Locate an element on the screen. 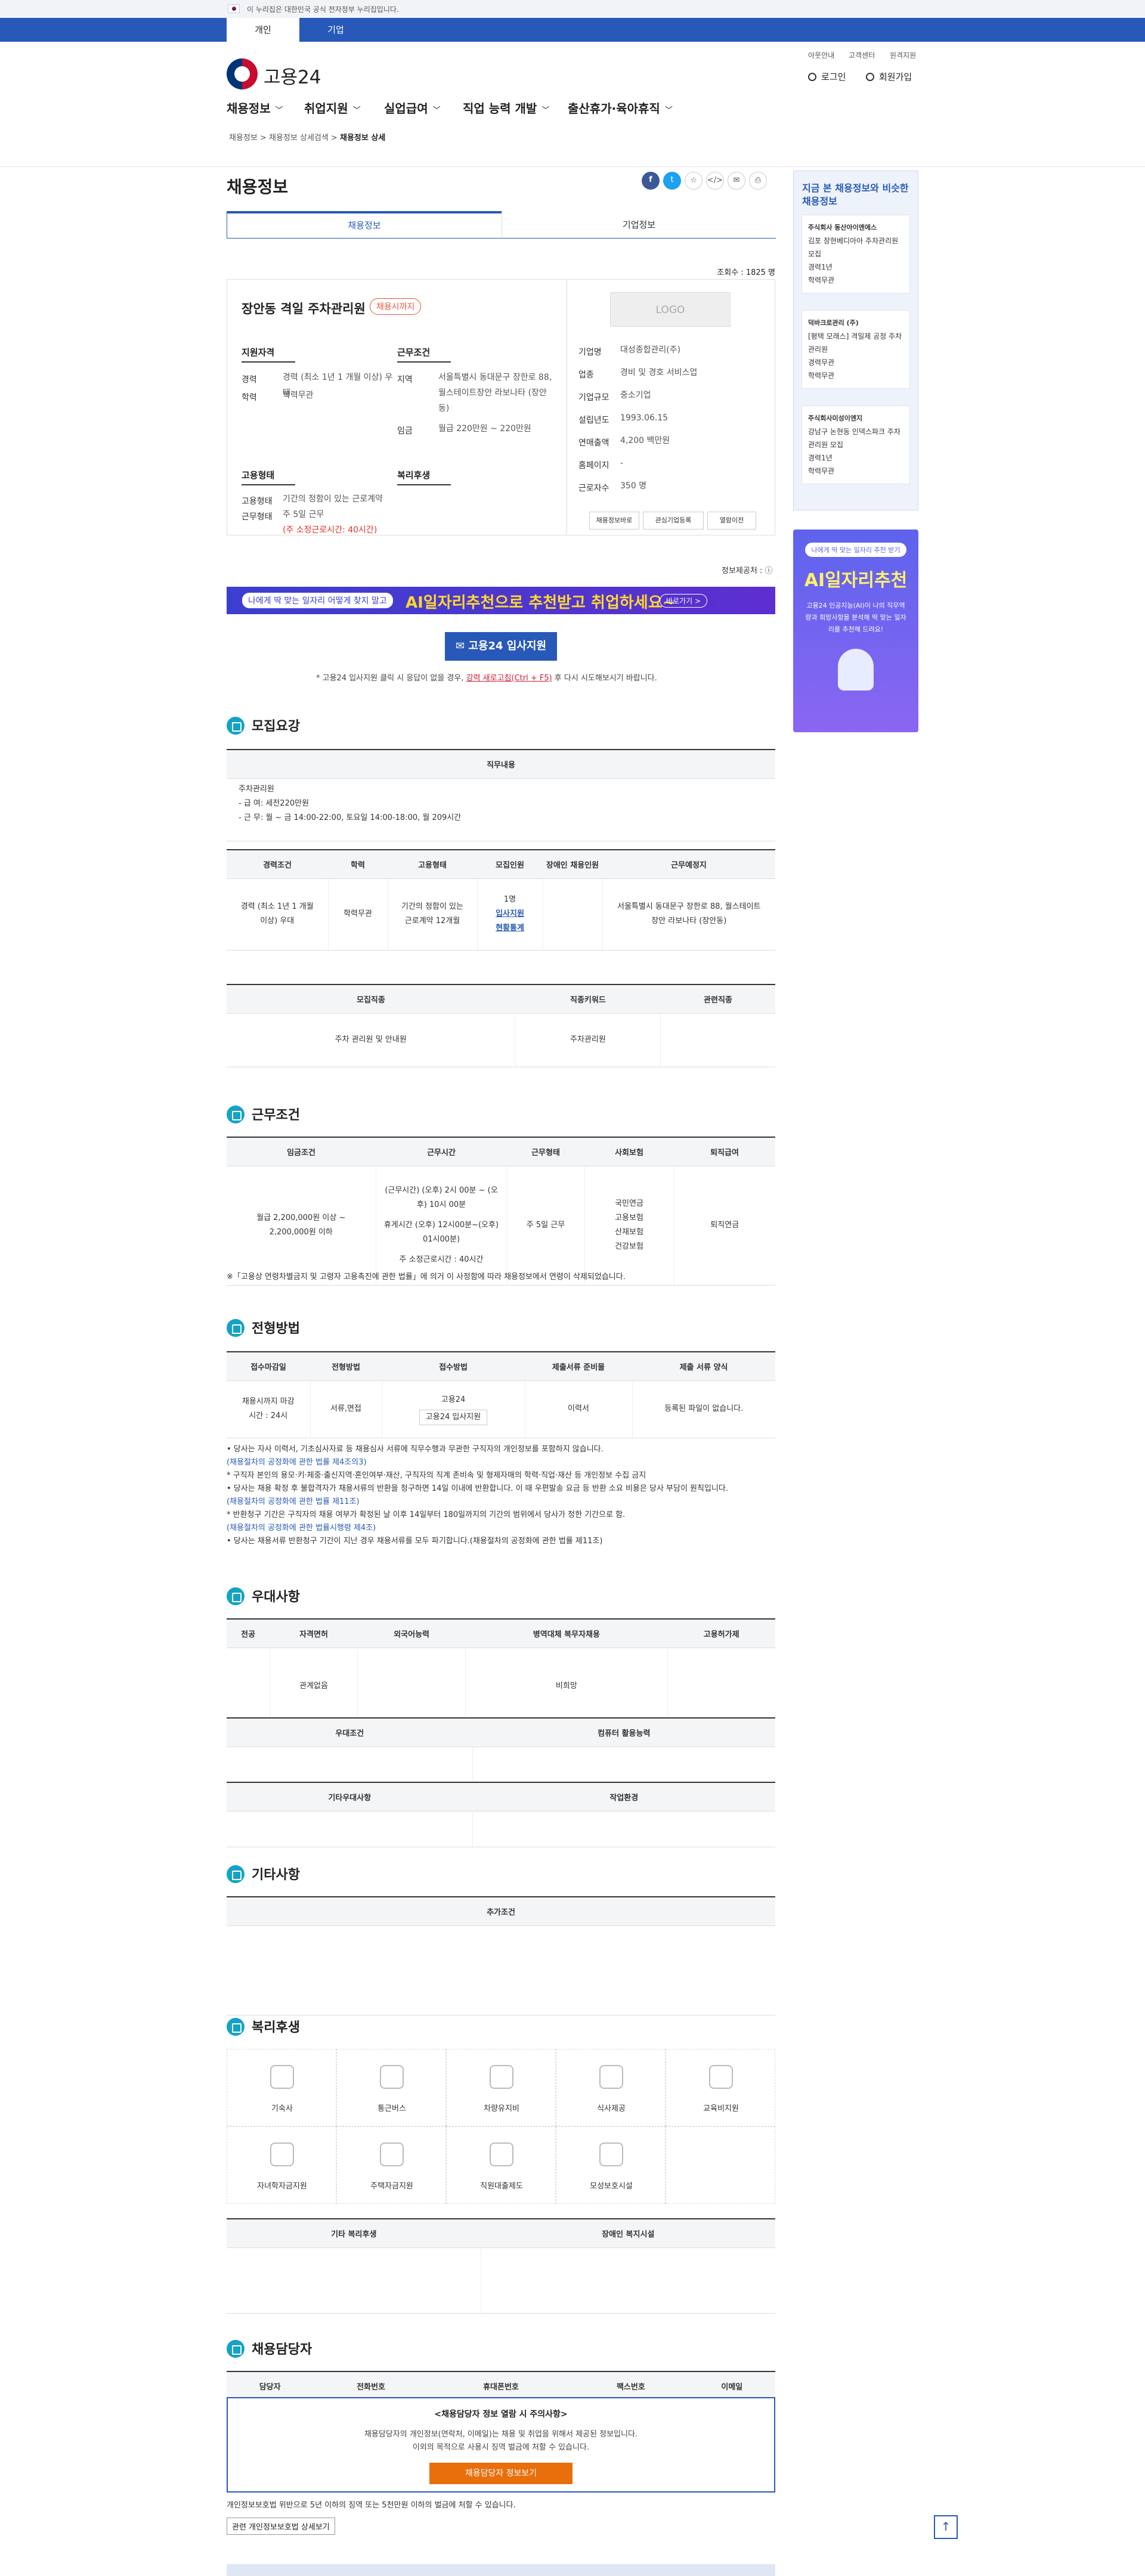  signup-button: 회원가입 is located at coordinates (889, 77).